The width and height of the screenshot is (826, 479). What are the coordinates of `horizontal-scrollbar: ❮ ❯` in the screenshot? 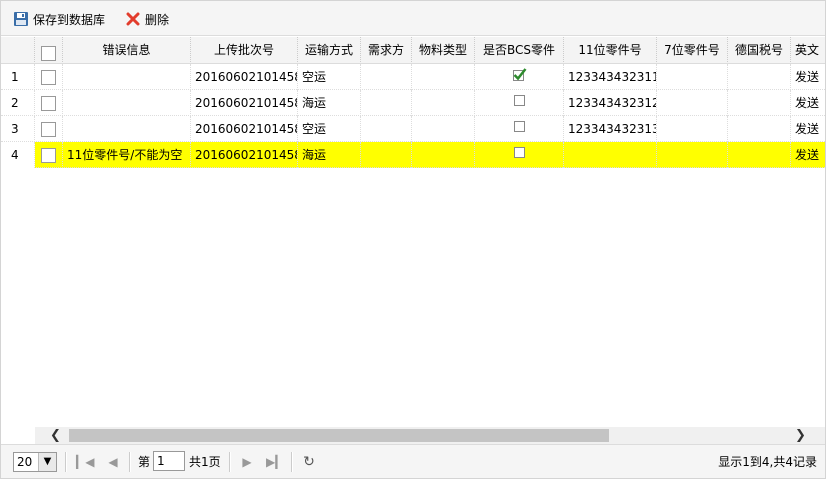 It's located at (430, 435).